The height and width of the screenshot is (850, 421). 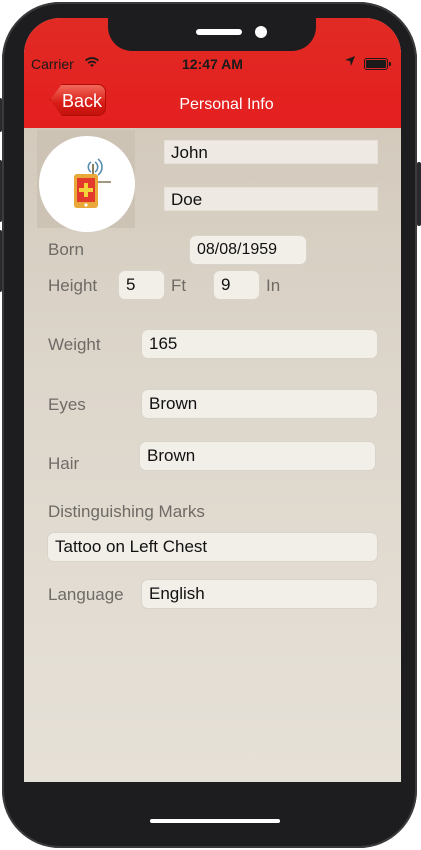 What do you see at coordinates (1, 115) in the screenshot?
I see `silent-switch` at bounding box center [1, 115].